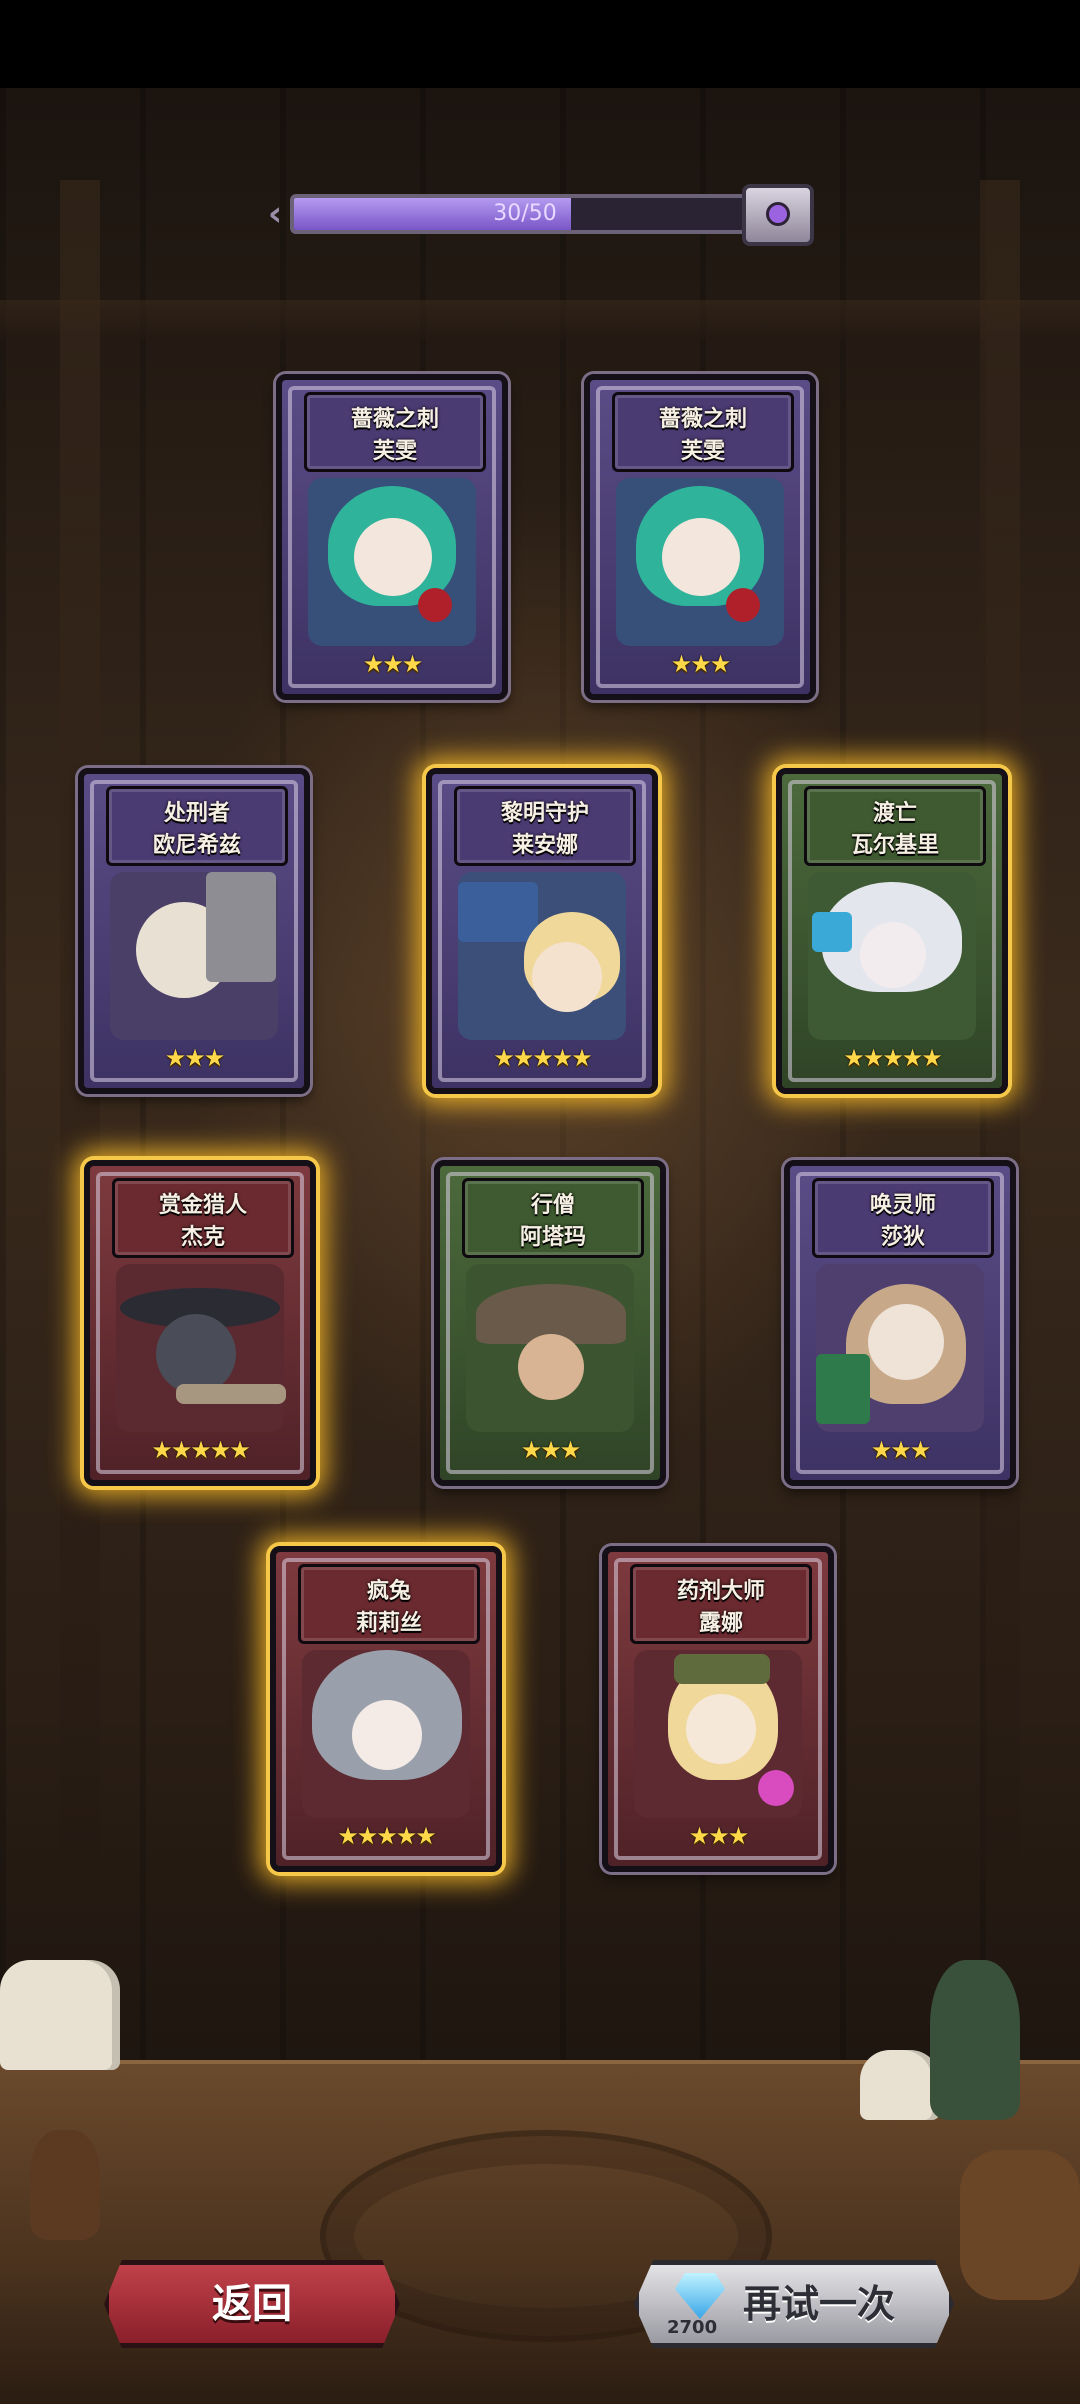  I want to click on card-hero-name: 阿塔玛, so click(553, 1235).